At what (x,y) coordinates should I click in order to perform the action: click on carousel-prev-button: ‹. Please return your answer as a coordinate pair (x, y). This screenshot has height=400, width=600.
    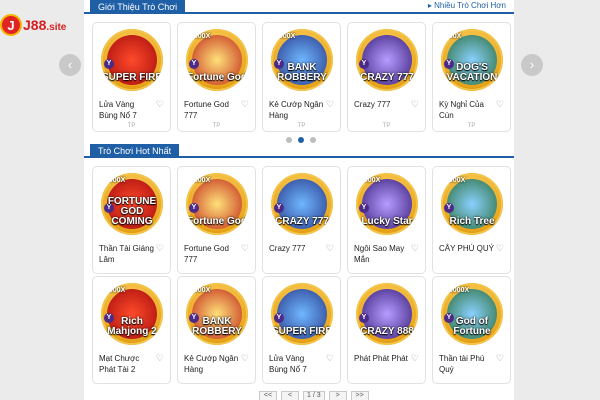
    Looking at the image, I should click on (70, 65).